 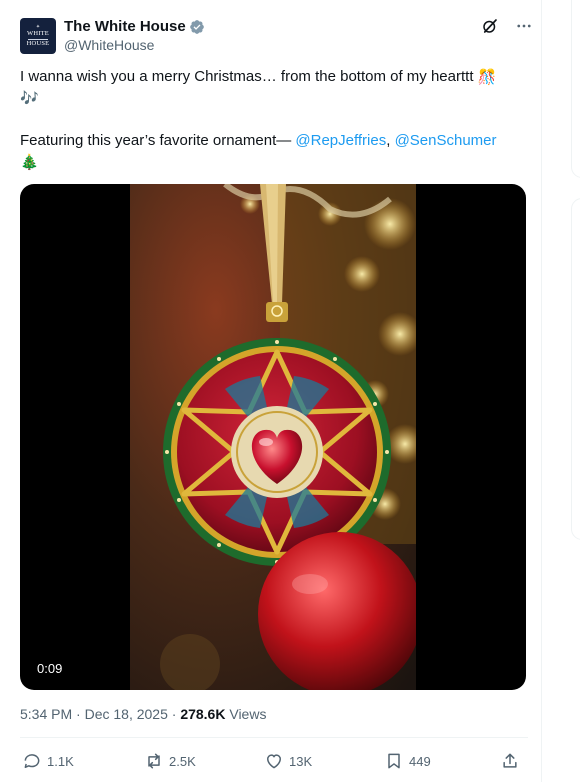 I want to click on author-name: The White House, so click(x=125, y=26).